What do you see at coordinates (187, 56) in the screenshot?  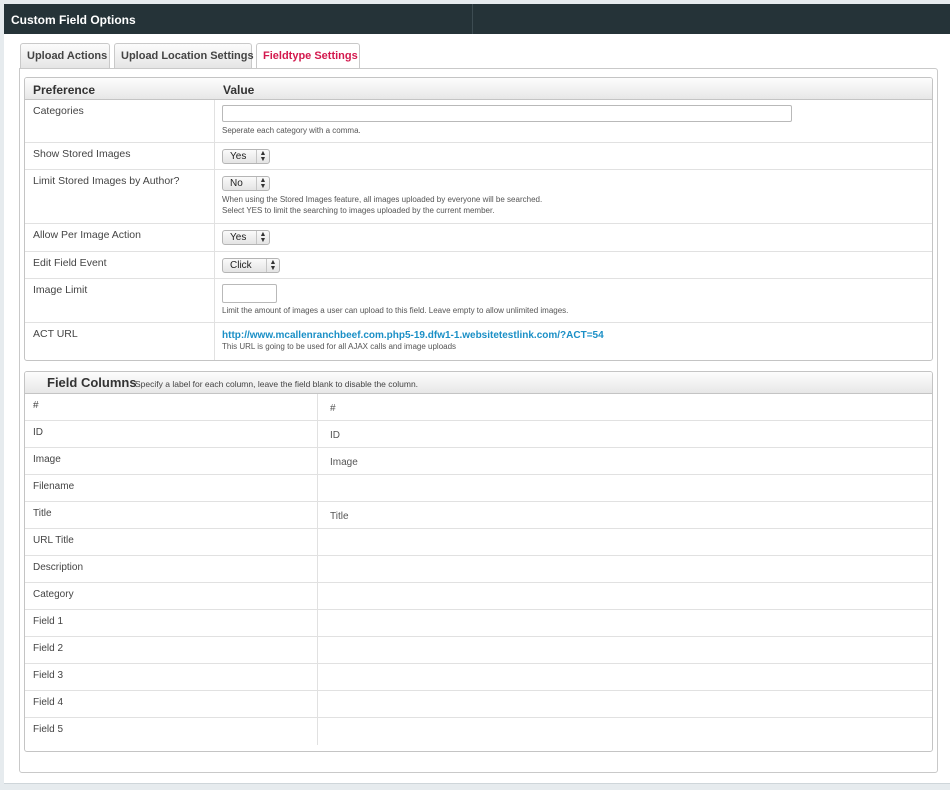 I see `tab-label: Upload Location Settings` at bounding box center [187, 56].